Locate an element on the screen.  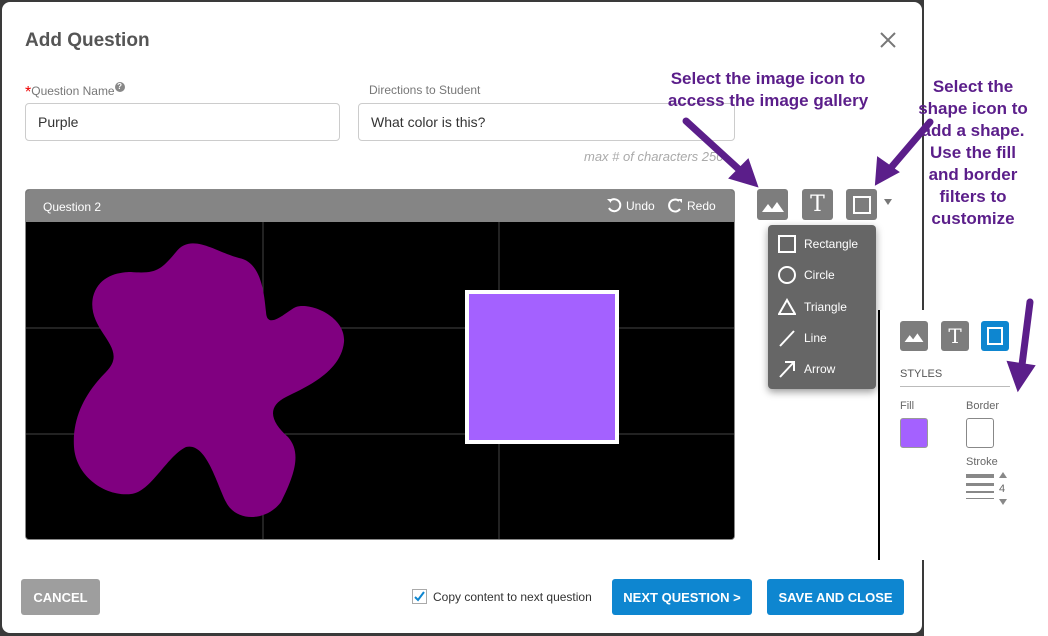
arrow-to-image-icon is located at coordinates (715, 147).